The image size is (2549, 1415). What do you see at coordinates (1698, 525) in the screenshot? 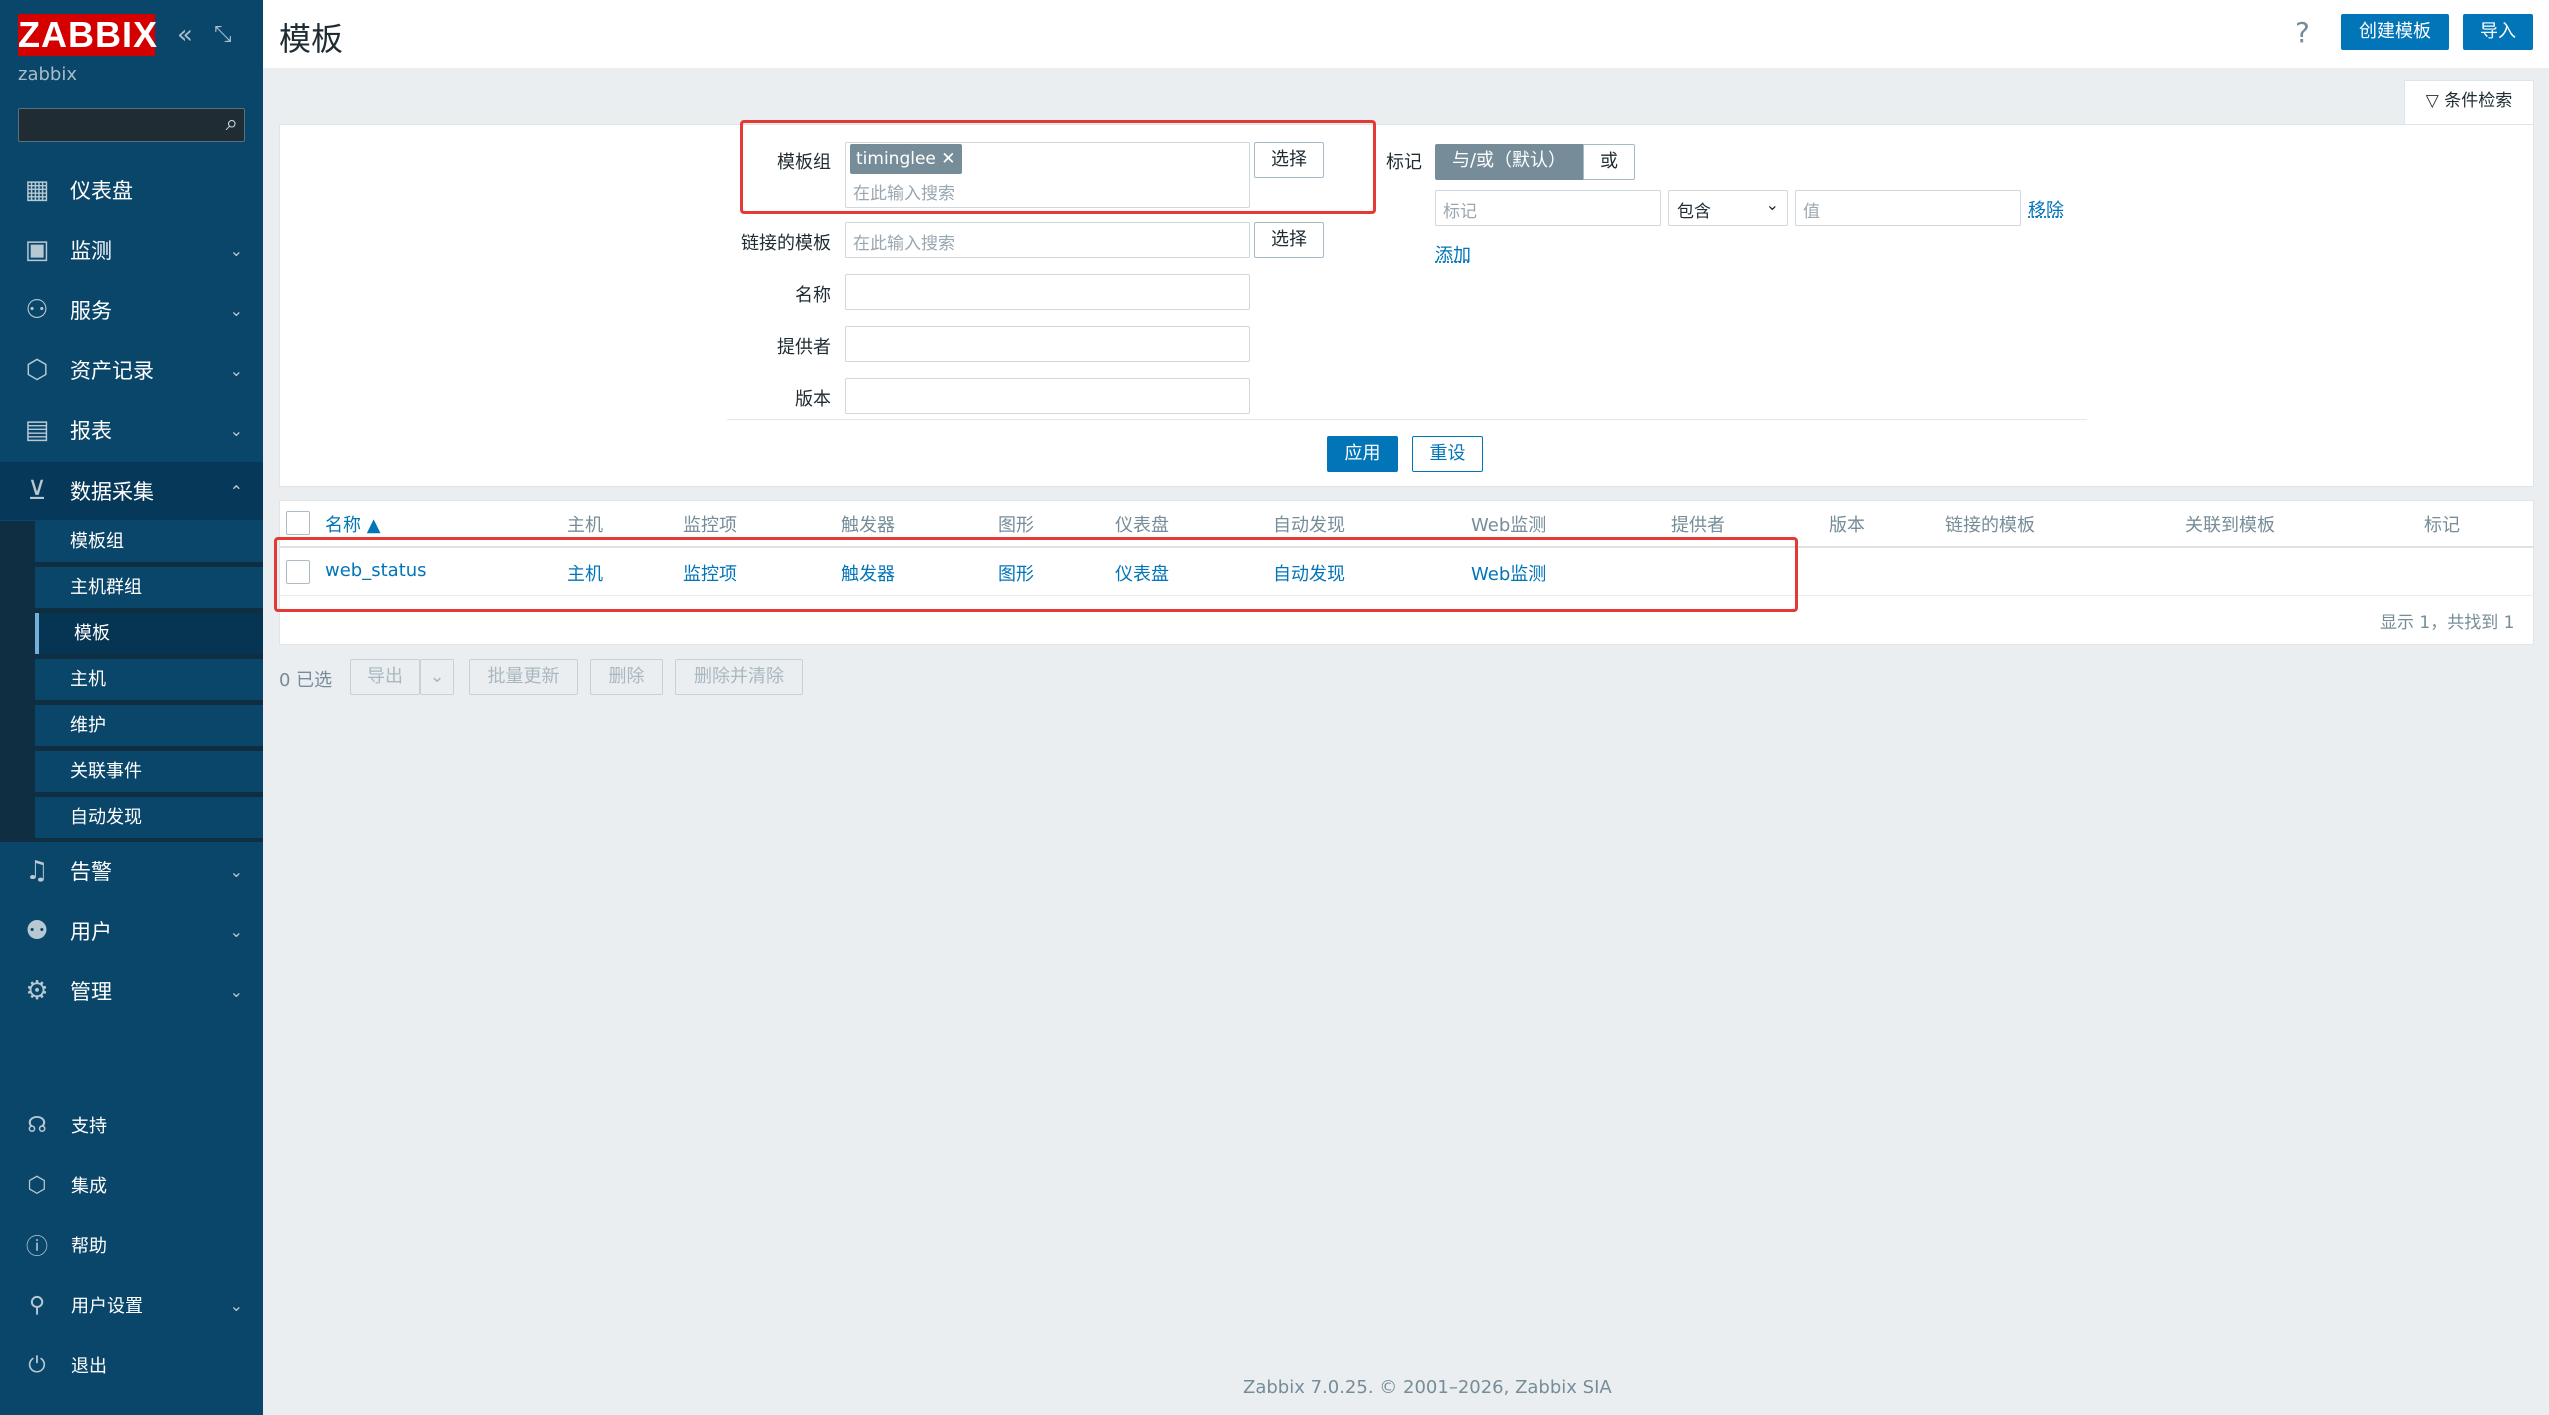
I see `col-vendor-header: 提供者` at bounding box center [1698, 525].